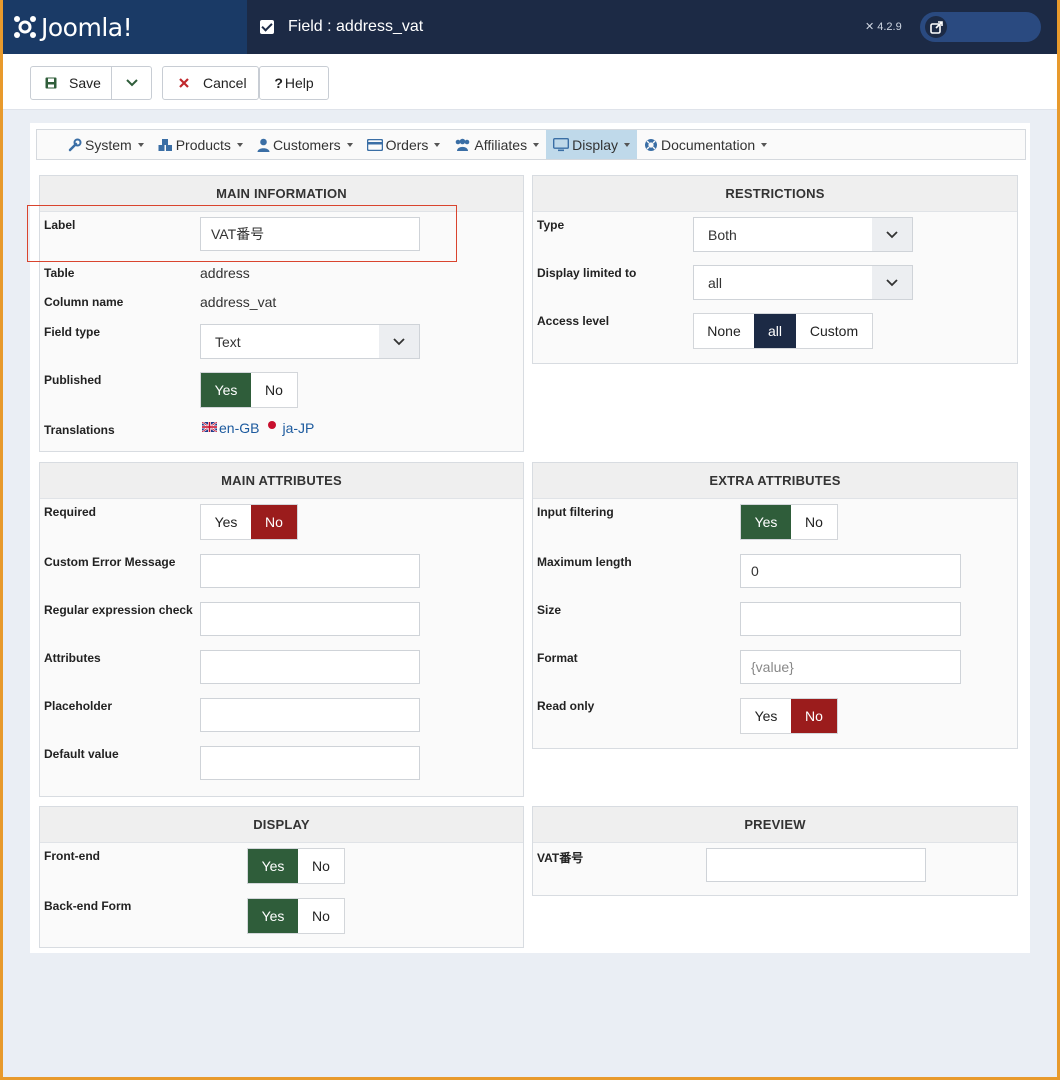 This screenshot has height=1080, width=1060. Describe the element at coordinates (766, 716) in the screenshot. I see `read-only-yes-option: Yes` at that location.